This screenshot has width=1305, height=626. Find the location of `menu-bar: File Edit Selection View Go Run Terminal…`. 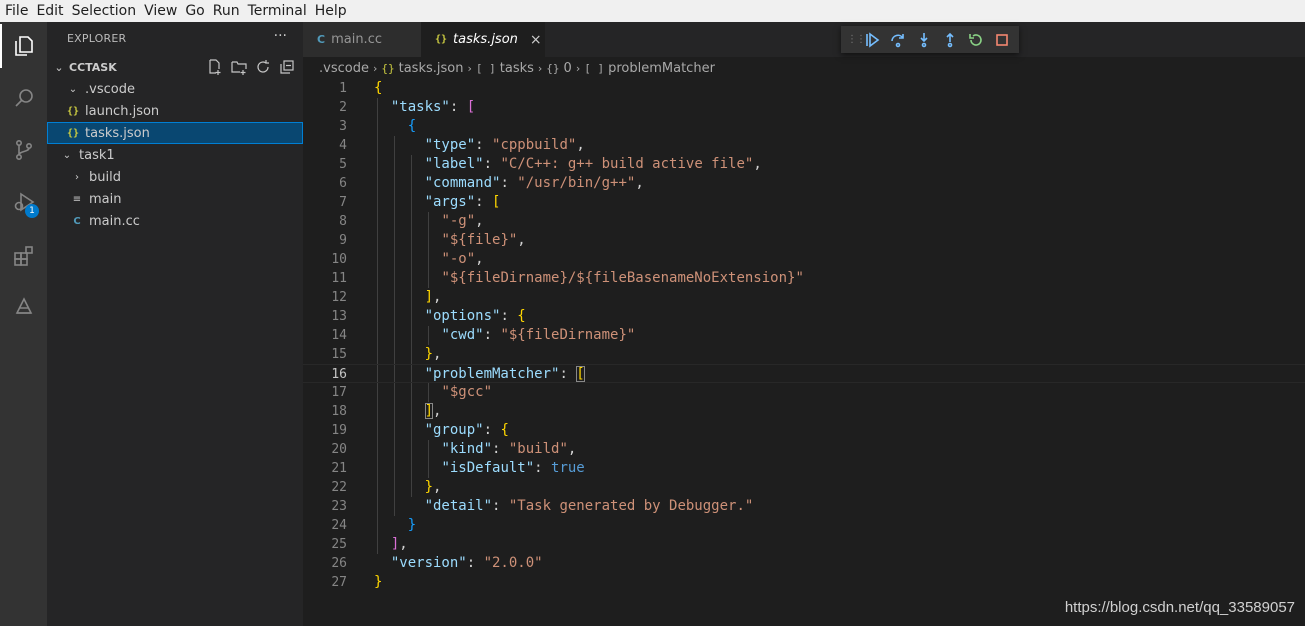

menu-bar: File Edit Selection View Go Run Terminal… is located at coordinates (652, 11).